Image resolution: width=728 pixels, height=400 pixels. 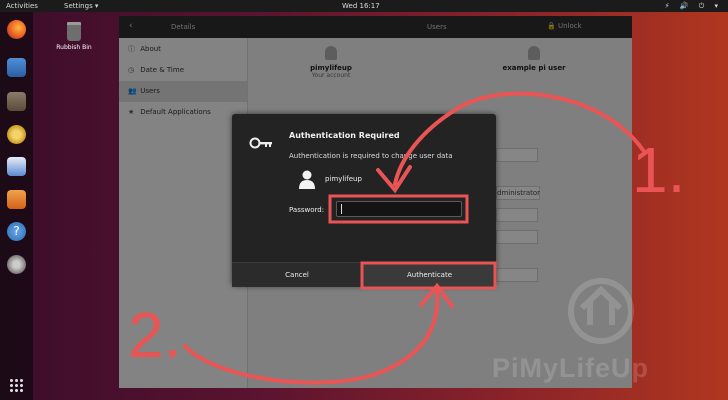 I want to click on arrow-1-head, so click(x=394, y=179).